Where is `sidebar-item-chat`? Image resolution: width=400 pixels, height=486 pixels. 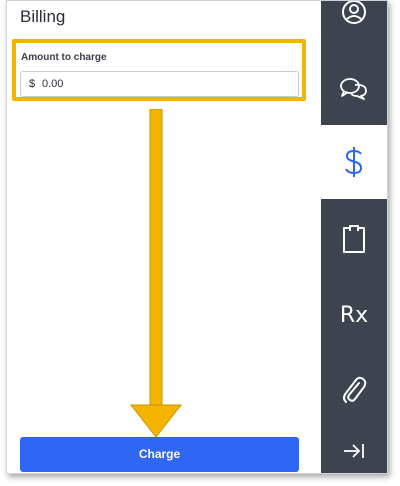 sidebar-item-chat is located at coordinates (354, 88).